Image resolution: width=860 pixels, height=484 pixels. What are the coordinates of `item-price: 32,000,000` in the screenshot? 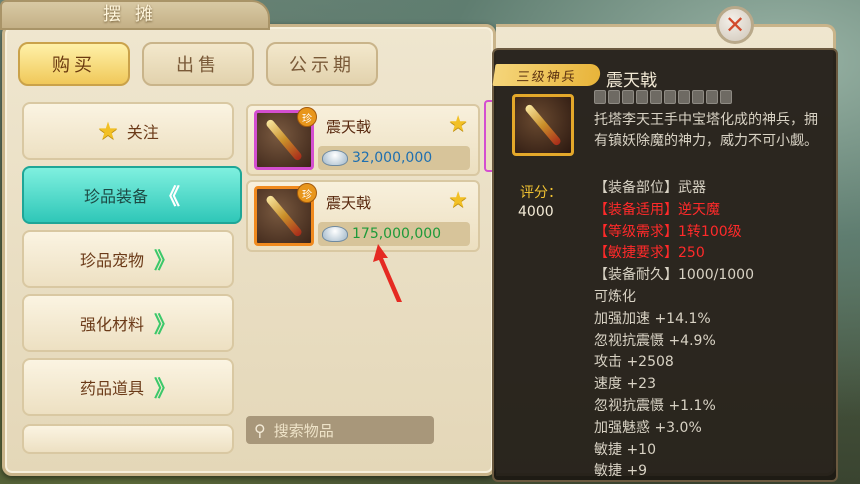 It's located at (392, 158).